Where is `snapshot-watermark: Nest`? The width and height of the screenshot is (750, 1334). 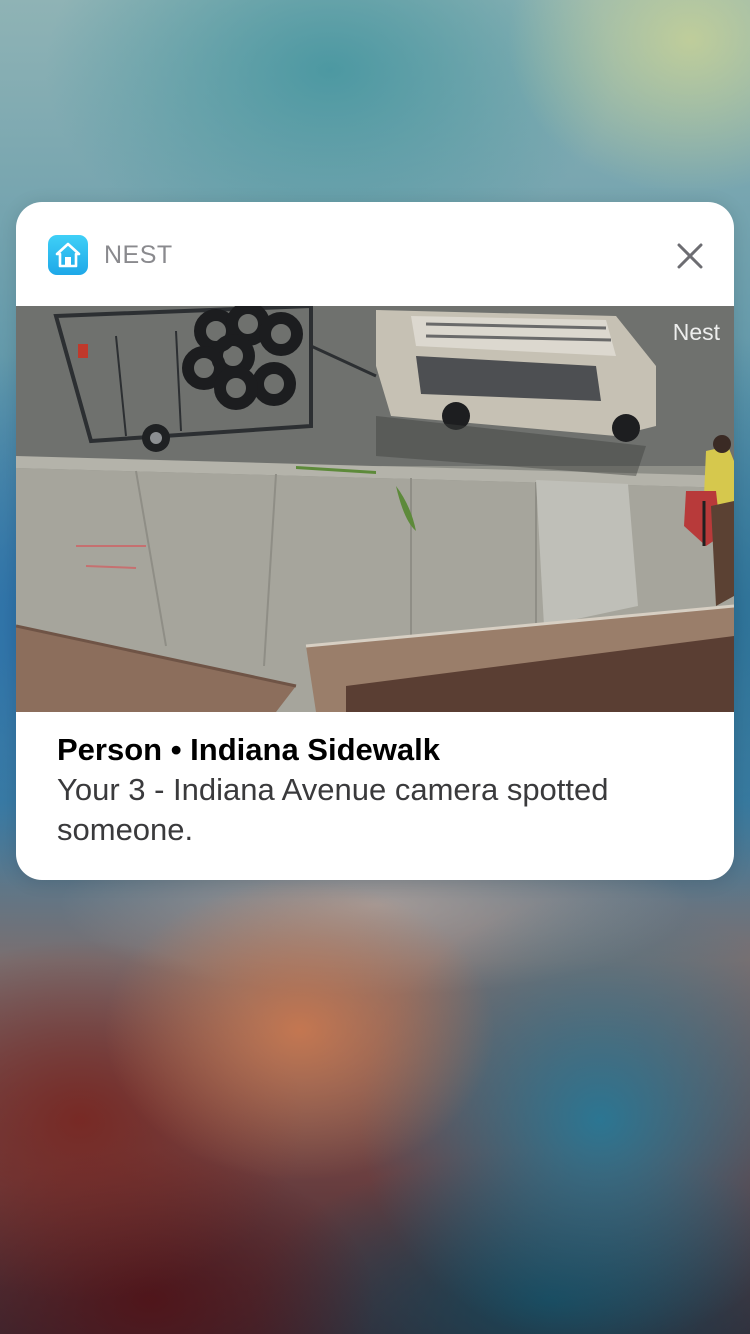 snapshot-watermark: Nest is located at coordinates (696, 332).